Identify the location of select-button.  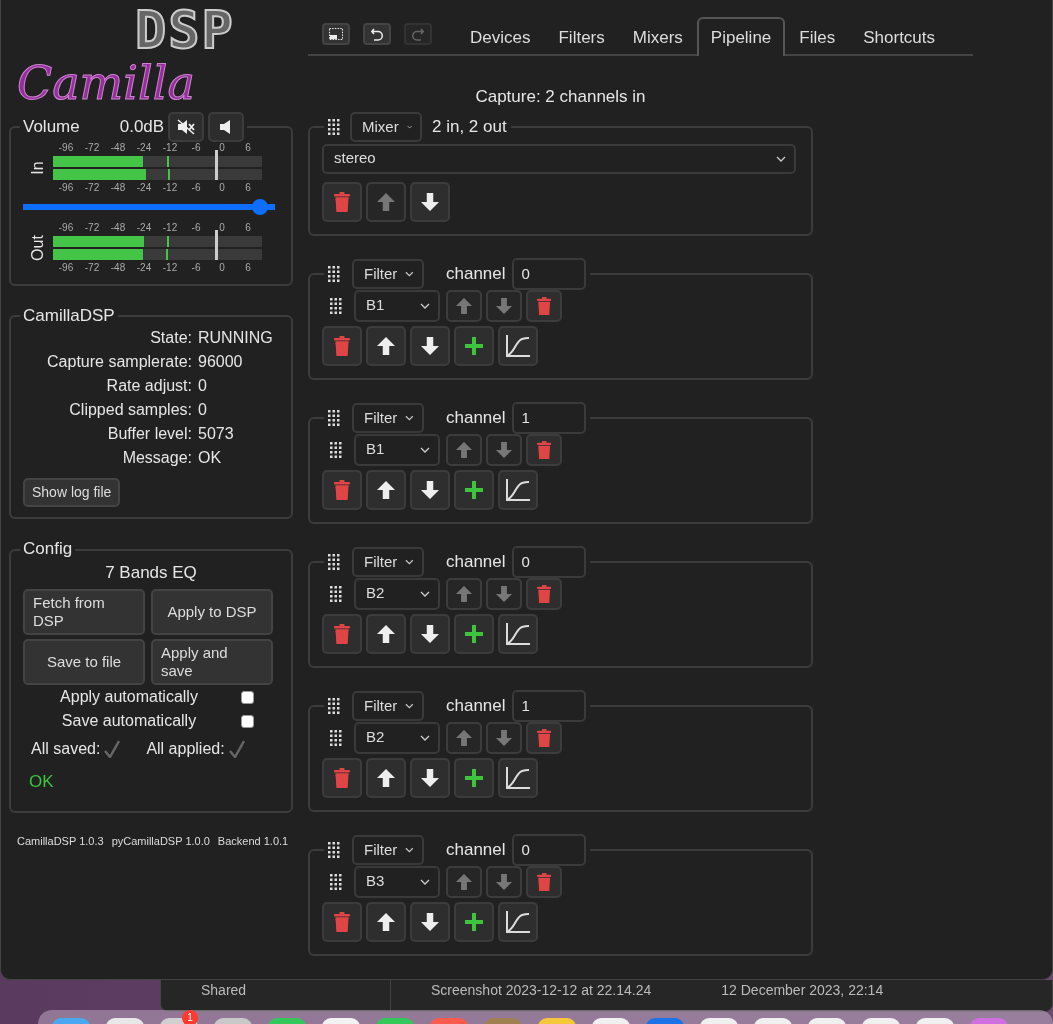
(336, 34).